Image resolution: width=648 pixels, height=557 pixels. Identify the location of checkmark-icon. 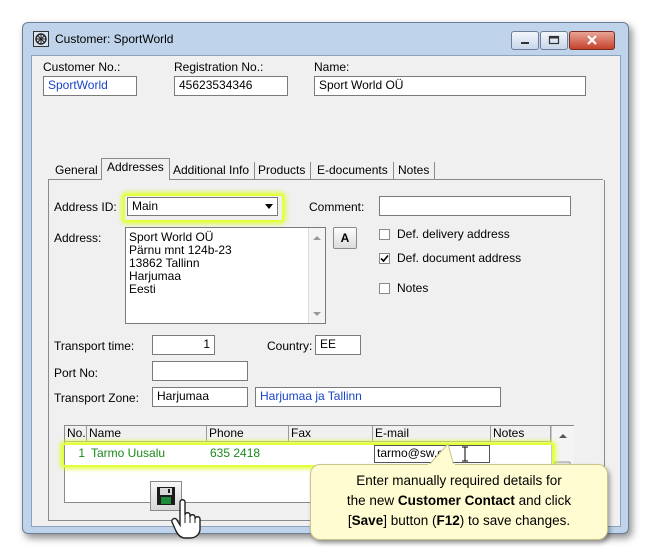
(384, 258).